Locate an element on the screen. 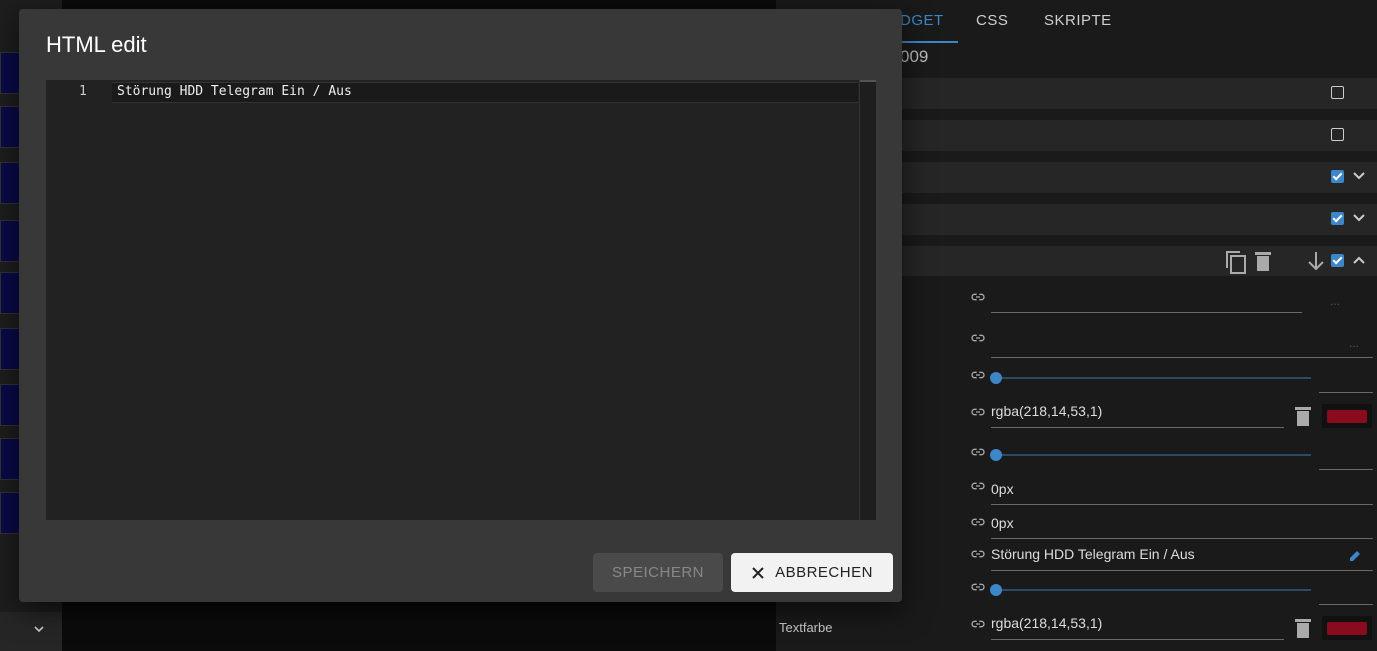 Image resolution: width=1377 pixels, height=651 pixels. save-button-label: SPEICHERN is located at coordinates (658, 572).